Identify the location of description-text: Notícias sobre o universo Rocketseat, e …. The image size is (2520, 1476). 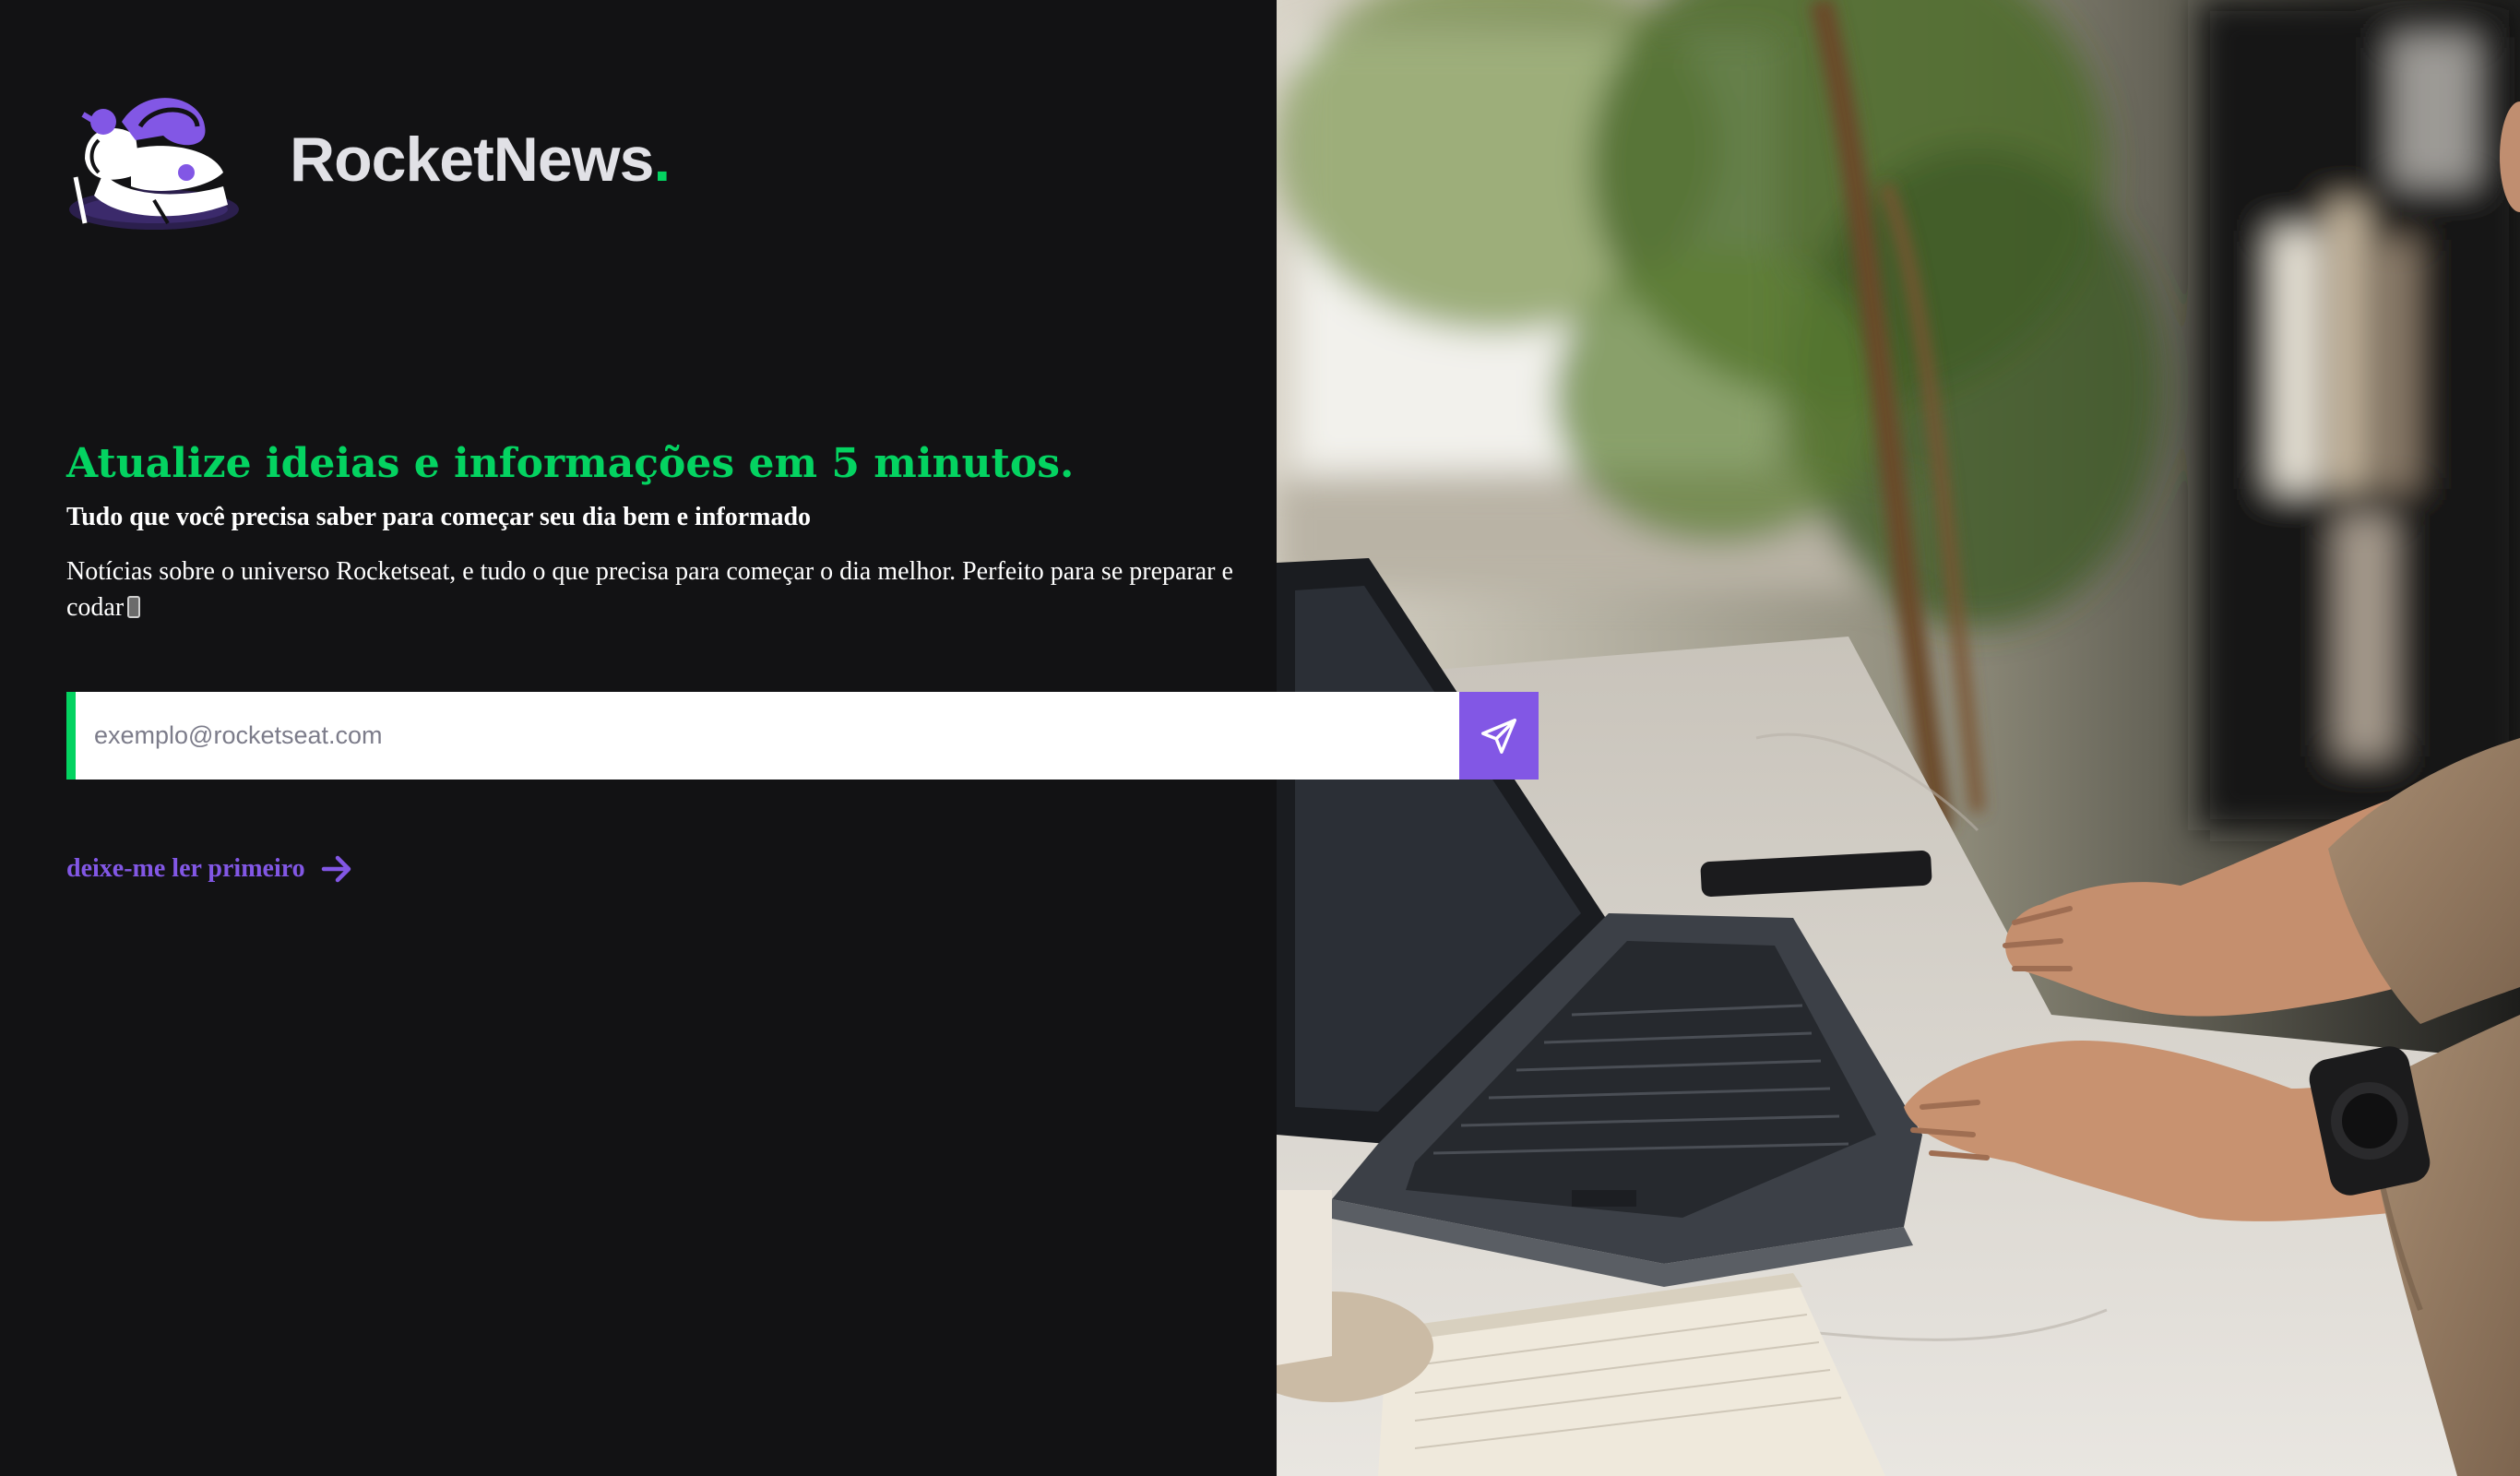
(649, 589).